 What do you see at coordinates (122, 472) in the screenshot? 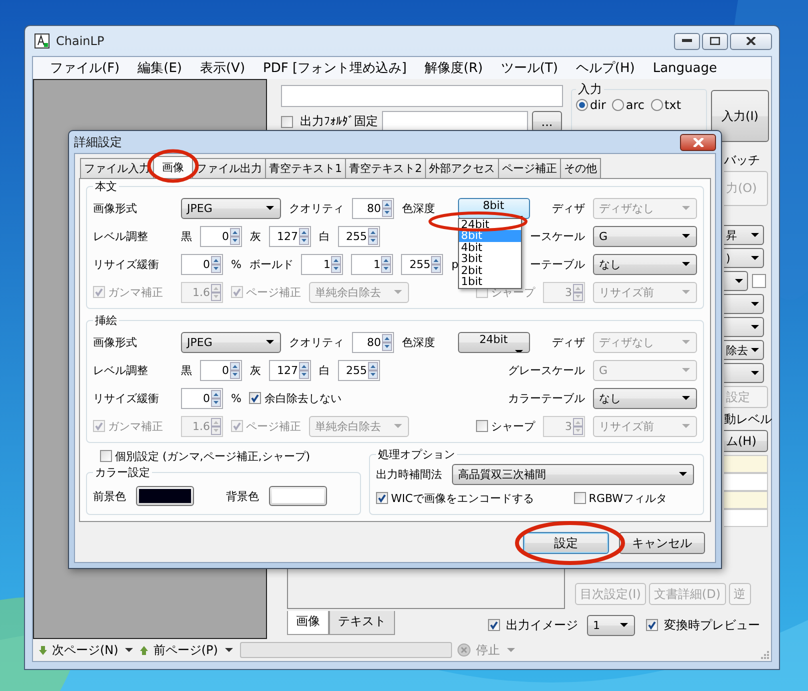
I see `group-title: カラー設定` at bounding box center [122, 472].